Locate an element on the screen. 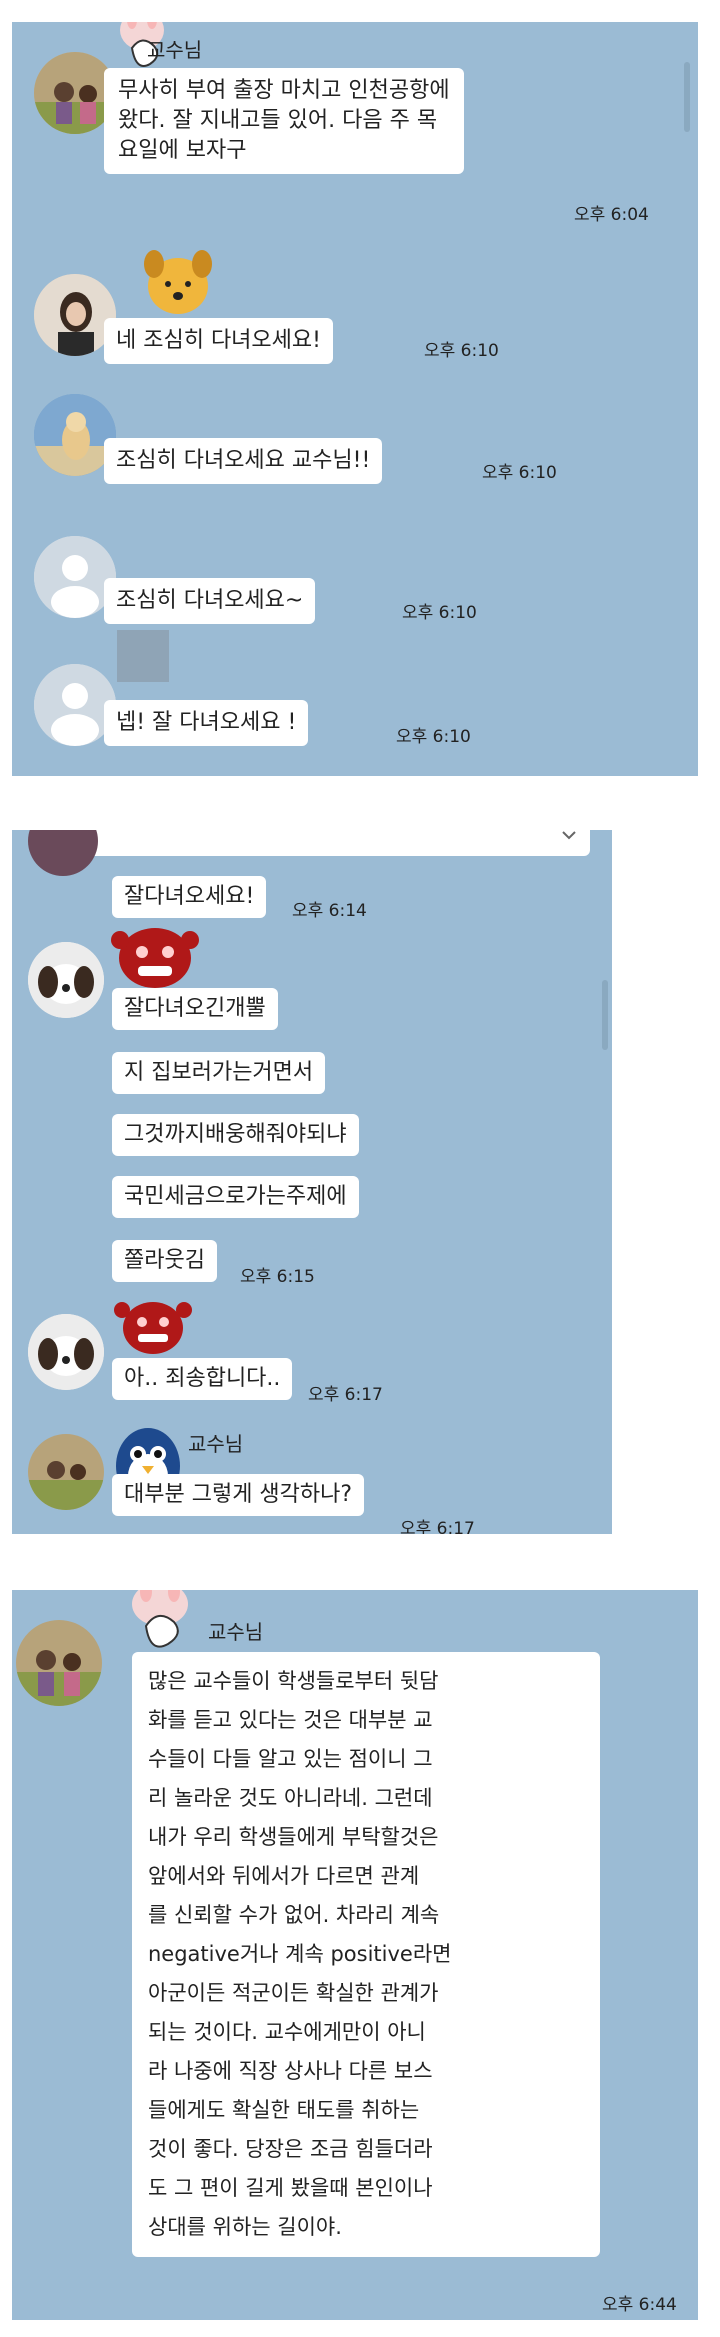 Image resolution: width=720 pixels, height=2337 pixels. message-text: 네 조심히 다녀오세요! is located at coordinates (218, 340).